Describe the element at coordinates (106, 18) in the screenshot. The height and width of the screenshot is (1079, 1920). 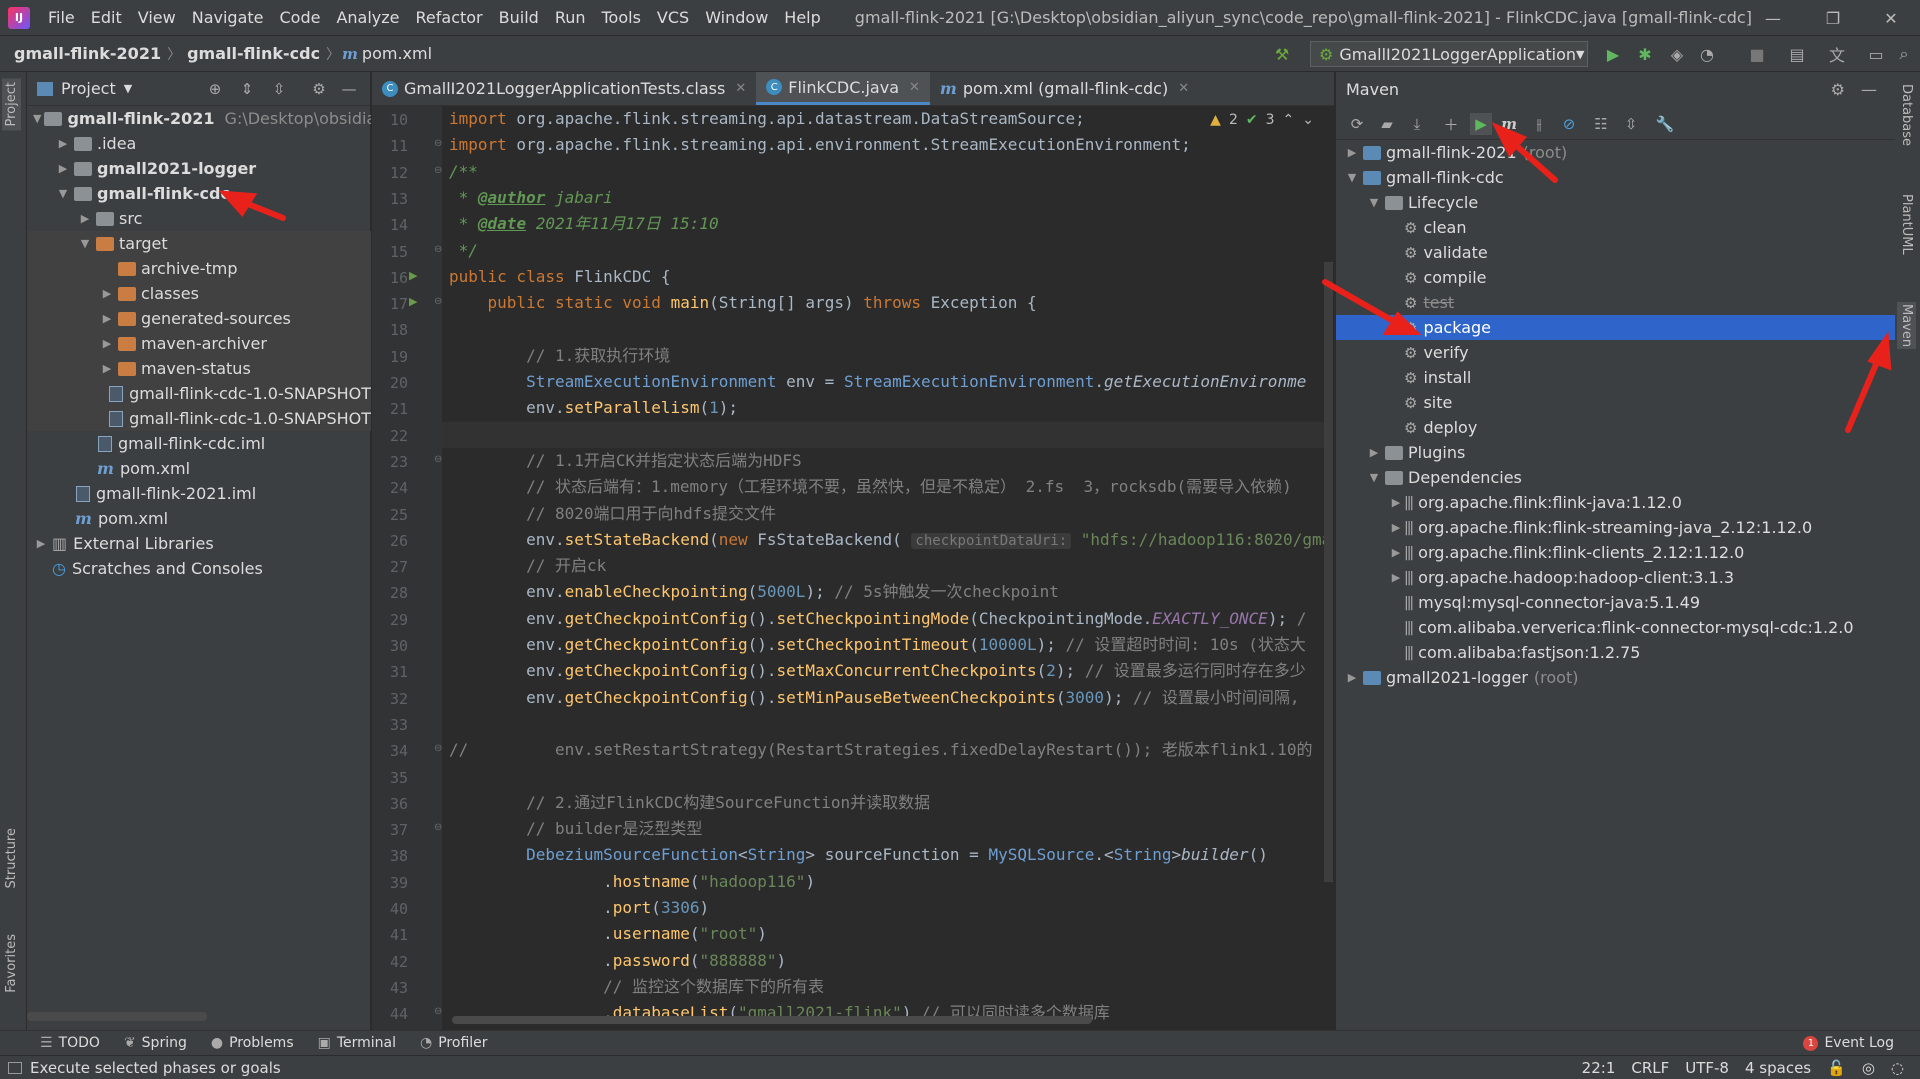
I see `menu-edit: Edit` at that location.